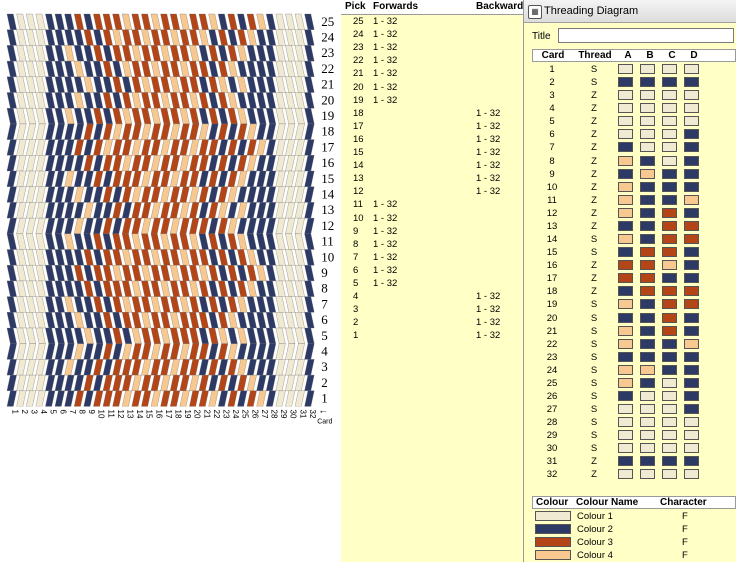 The width and height of the screenshot is (736, 562). I want to click on colour-row: Colour 3 F, so click(634, 542).